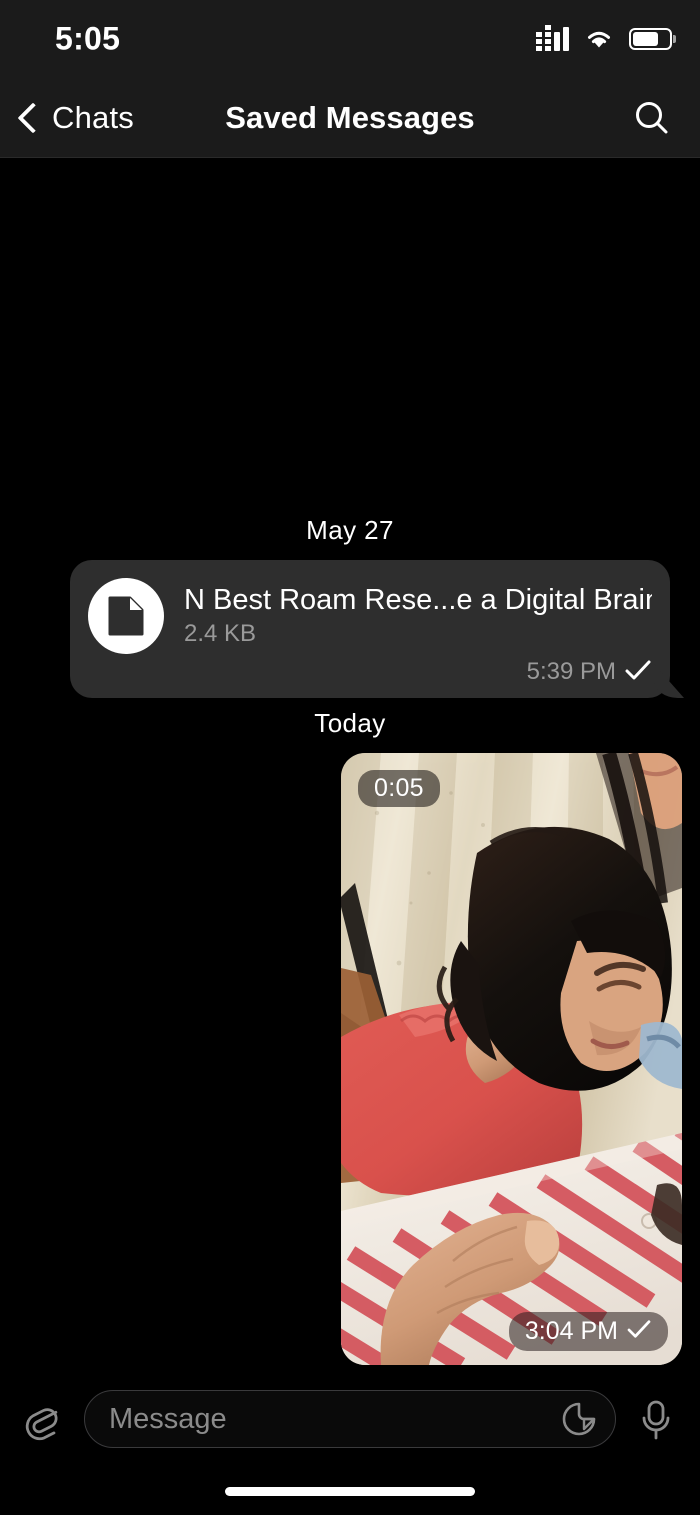 This screenshot has width=700, height=1515. I want to click on status-time: 5:05, so click(88, 38).